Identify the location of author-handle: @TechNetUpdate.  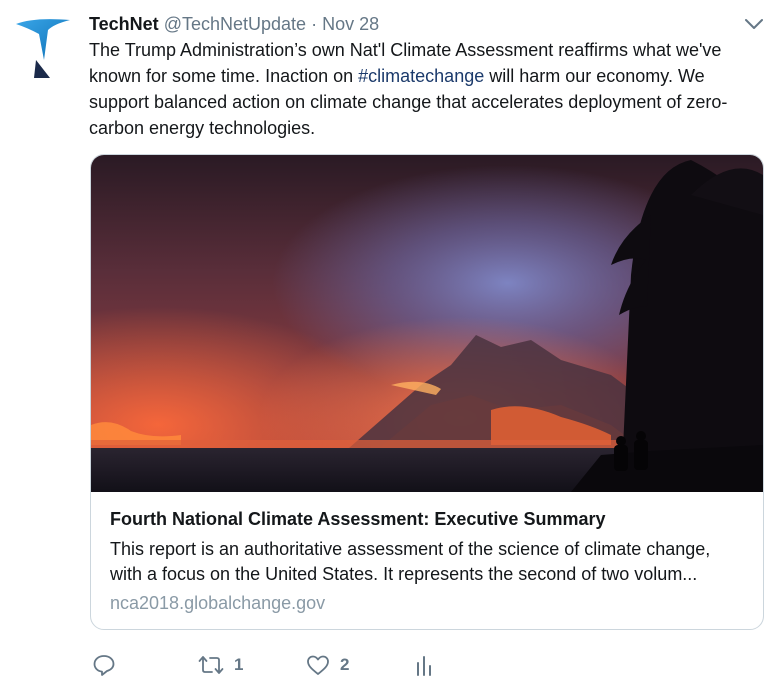
(235, 24).